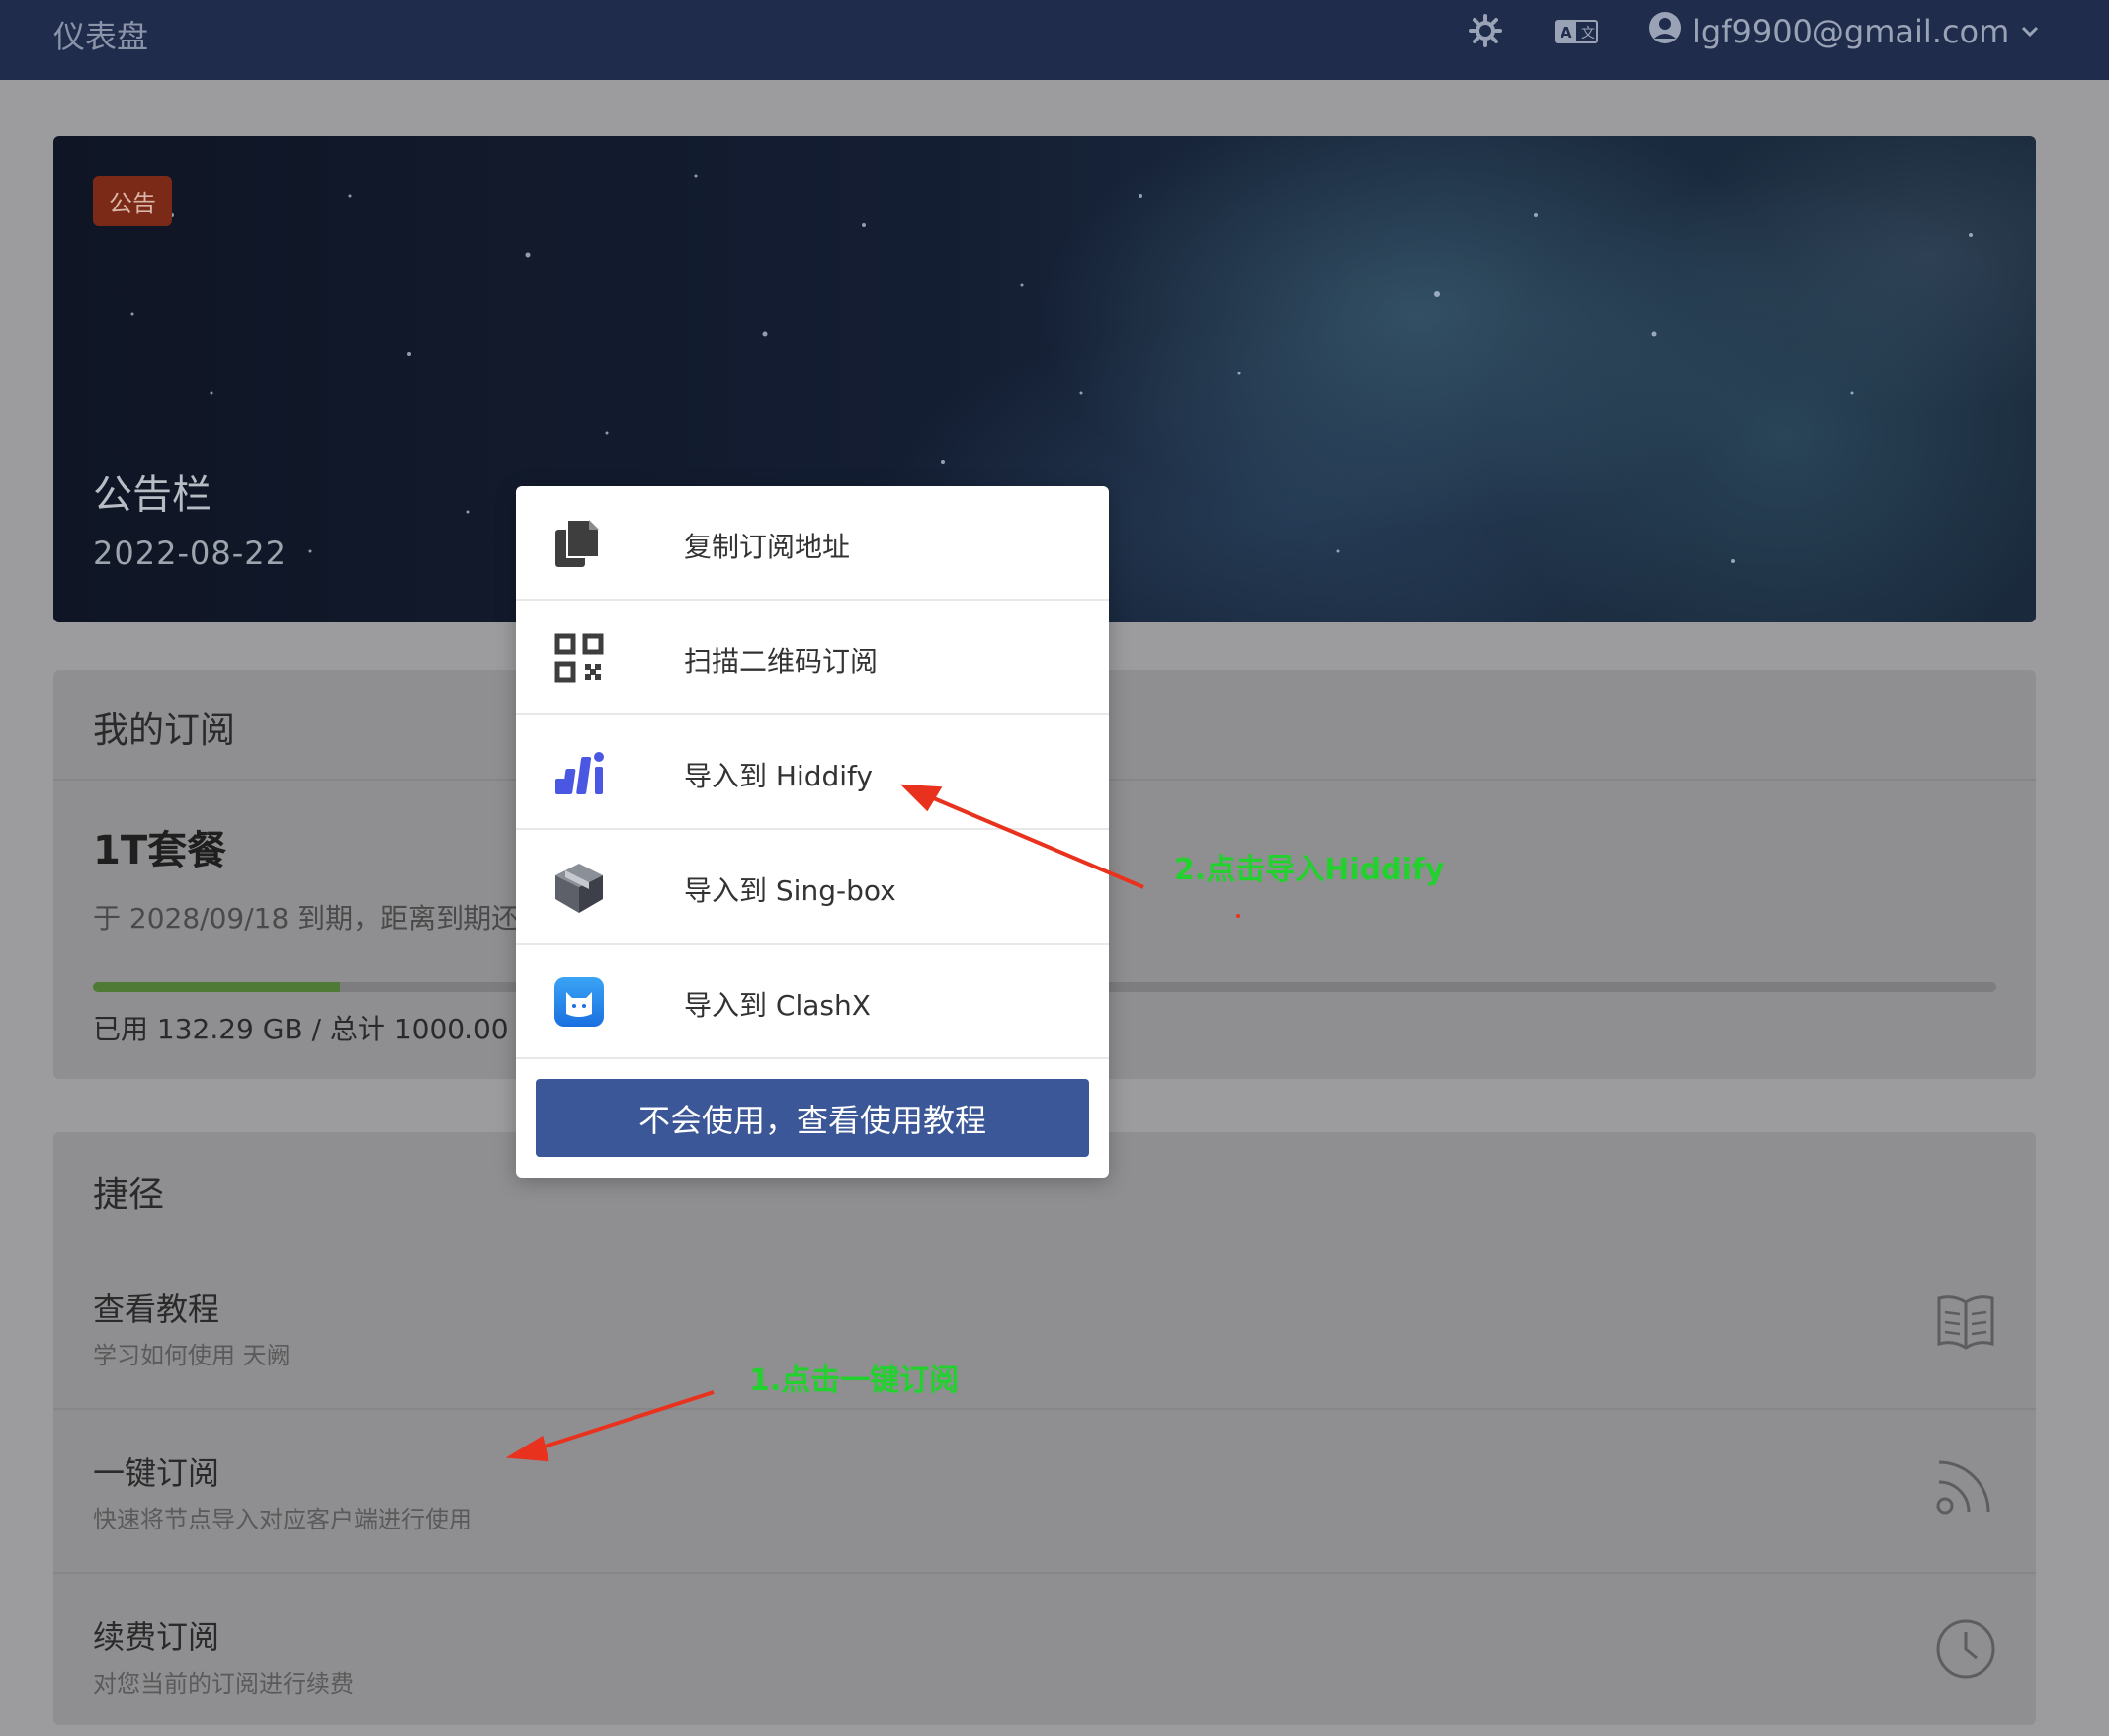 The image size is (2109, 1736). What do you see at coordinates (1965, 1487) in the screenshot?
I see `rss-icon` at bounding box center [1965, 1487].